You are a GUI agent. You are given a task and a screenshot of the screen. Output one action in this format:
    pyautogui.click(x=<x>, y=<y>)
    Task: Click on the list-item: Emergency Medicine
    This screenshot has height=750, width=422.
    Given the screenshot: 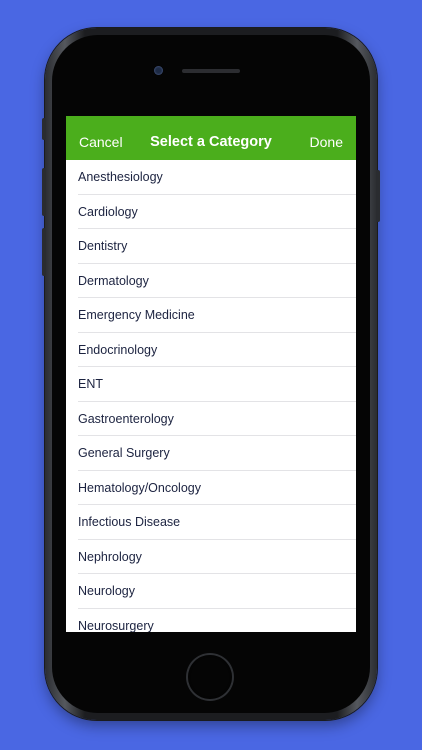 What is the action you would take?
    pyautogui.click(x=211, y=315)
    